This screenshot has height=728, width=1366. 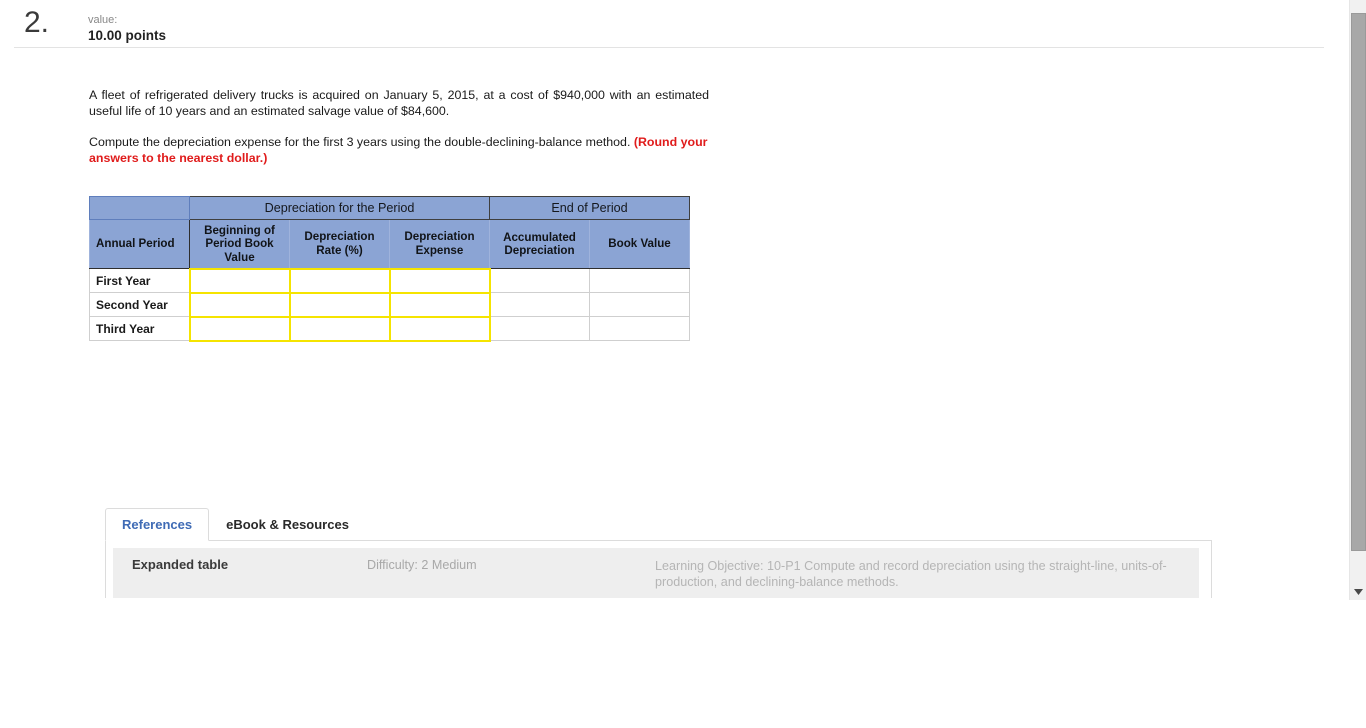 I want to click on input-second-year-depreciation-expense, so click(x=439, y=304).